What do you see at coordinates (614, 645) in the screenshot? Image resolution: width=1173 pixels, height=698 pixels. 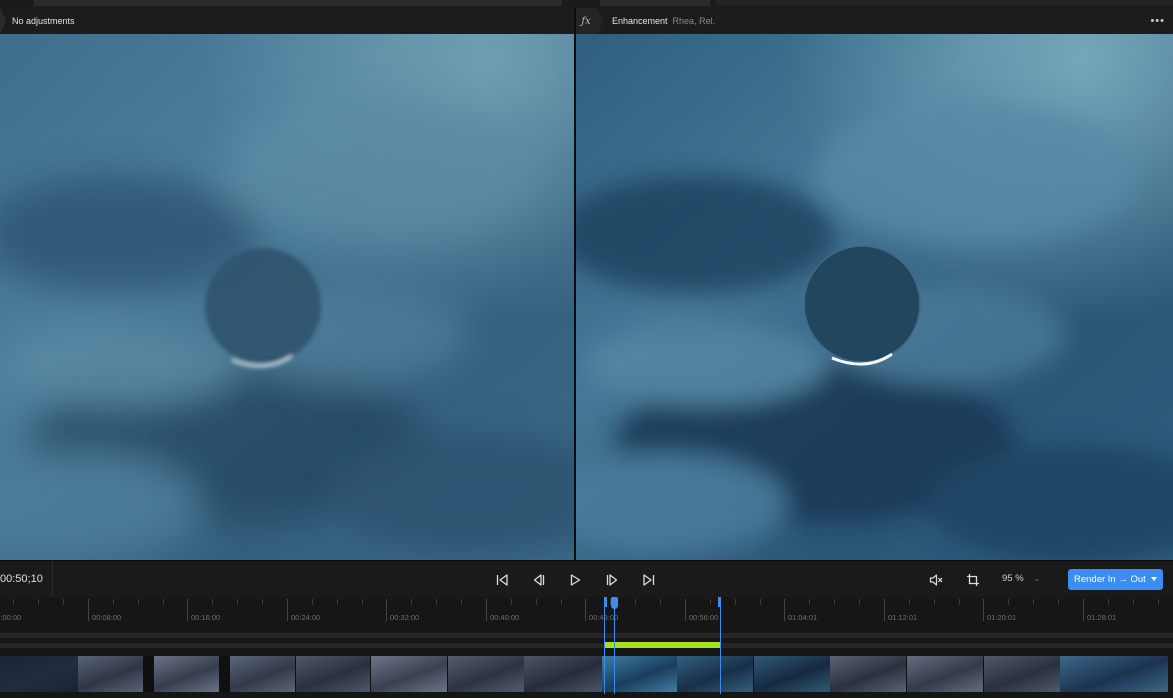 I see `playhead-line` at bounding box center [614, 645].